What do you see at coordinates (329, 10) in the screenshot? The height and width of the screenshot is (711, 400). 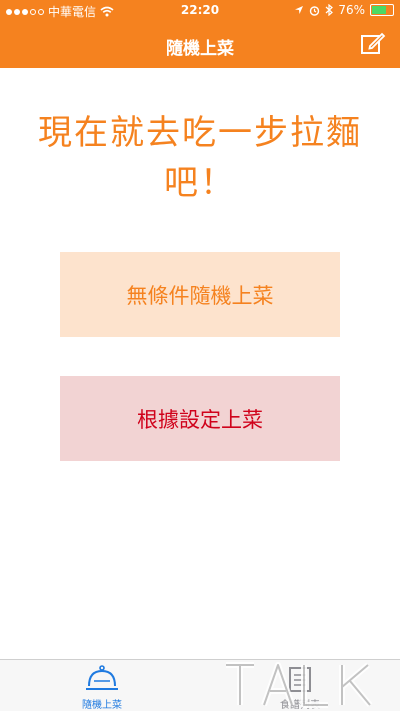 I see `bluetooth-icon` at bounding box center [329, 10].